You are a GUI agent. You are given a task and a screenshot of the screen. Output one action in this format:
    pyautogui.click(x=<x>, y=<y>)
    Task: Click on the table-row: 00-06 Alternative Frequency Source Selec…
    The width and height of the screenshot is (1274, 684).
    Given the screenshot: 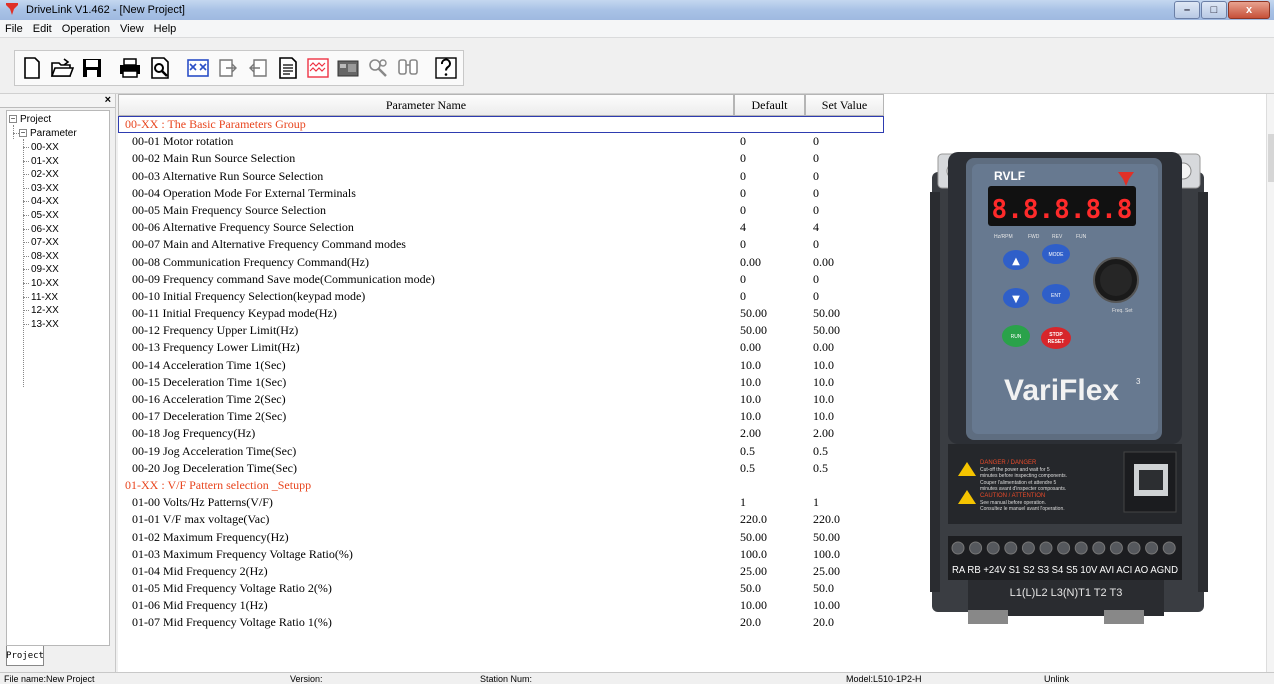 What is the action you would take?
    pyautogui.click(x=501, y=227)
    